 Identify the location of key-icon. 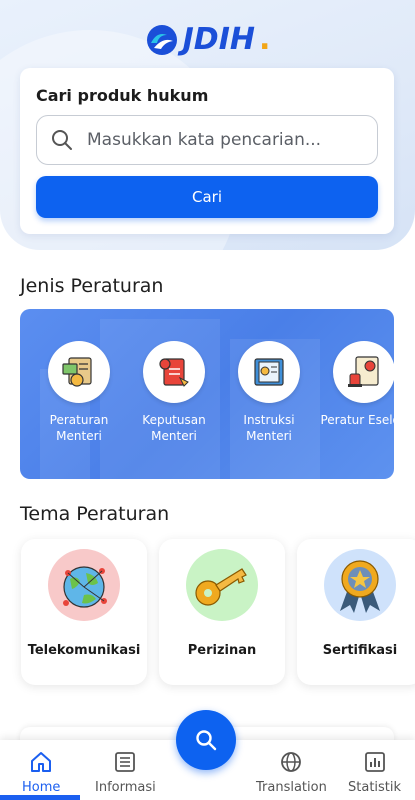
(221, 587).